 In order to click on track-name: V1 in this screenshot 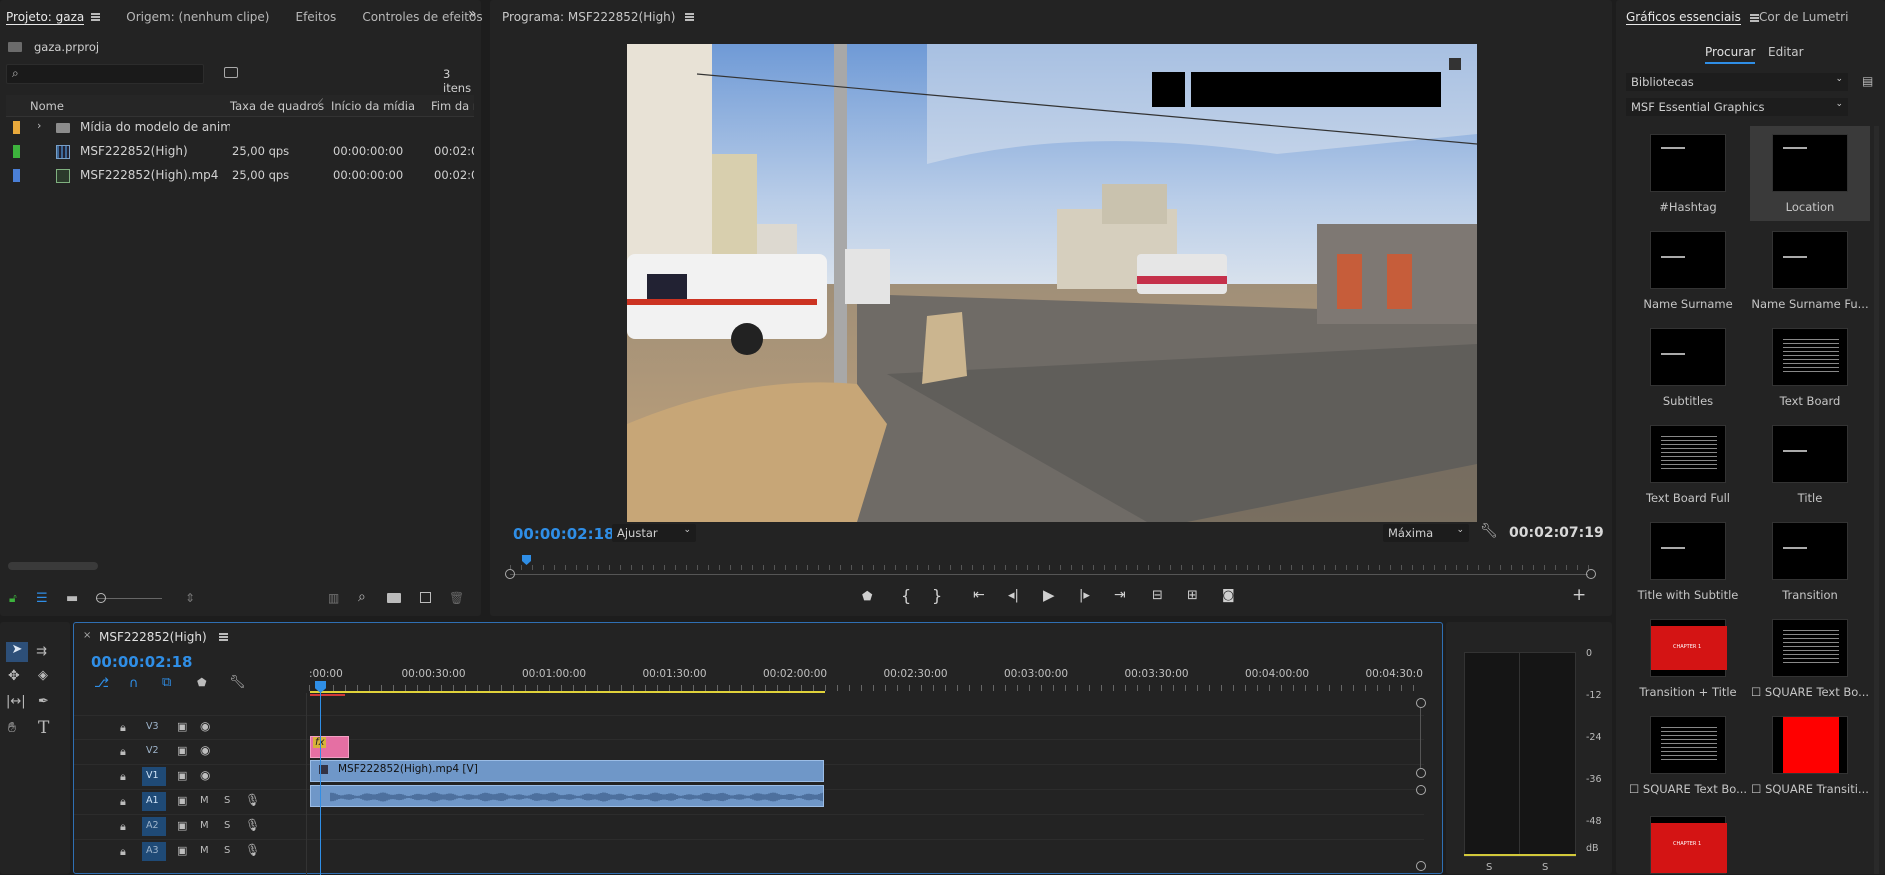, I will do `click(152, 775)`.